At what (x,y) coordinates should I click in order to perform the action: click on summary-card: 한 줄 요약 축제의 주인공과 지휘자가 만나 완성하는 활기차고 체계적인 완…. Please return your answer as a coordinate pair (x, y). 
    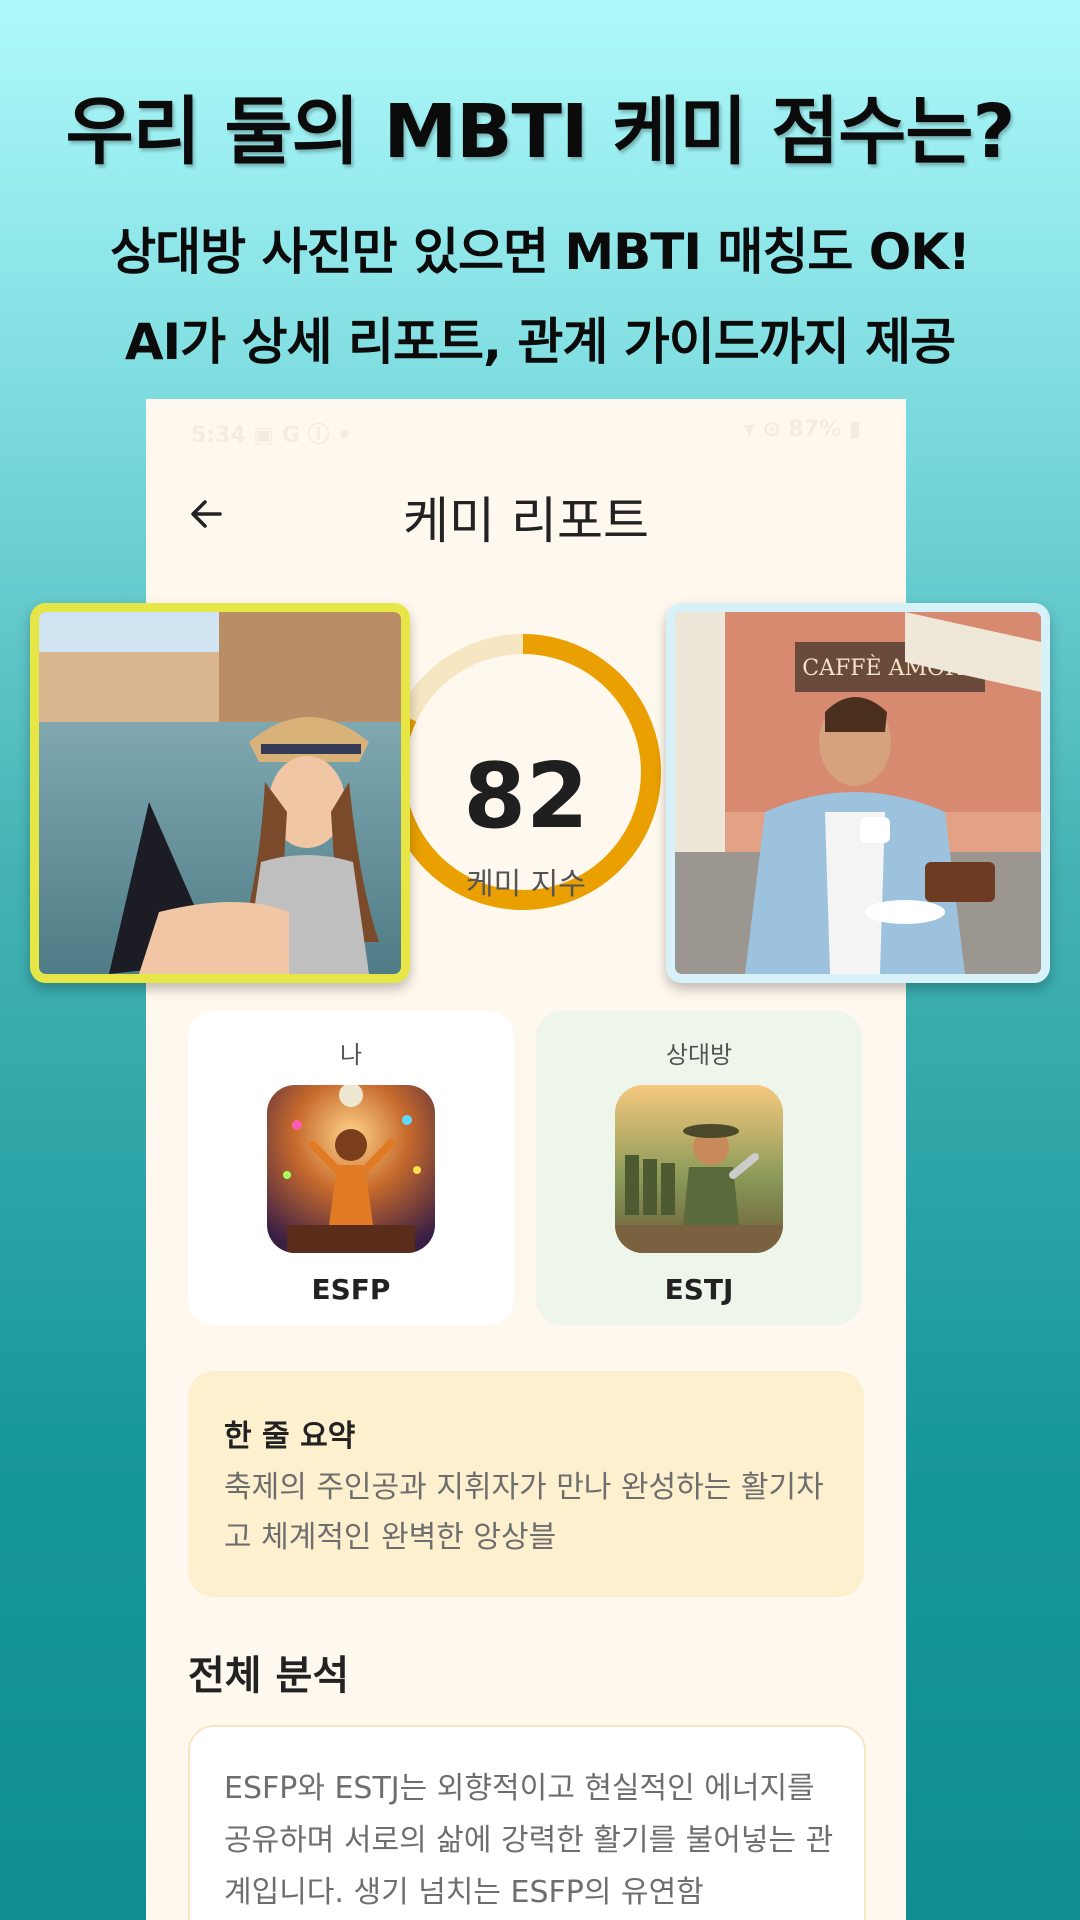
    Looking at the image, I should click on (526, 1484).